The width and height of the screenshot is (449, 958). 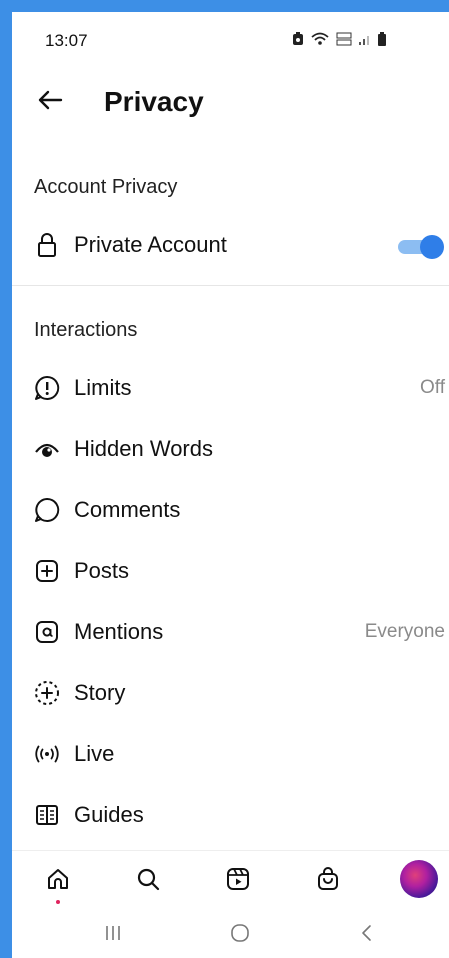 I want to click on chevron-left-icon, so click(x=366, y=933).